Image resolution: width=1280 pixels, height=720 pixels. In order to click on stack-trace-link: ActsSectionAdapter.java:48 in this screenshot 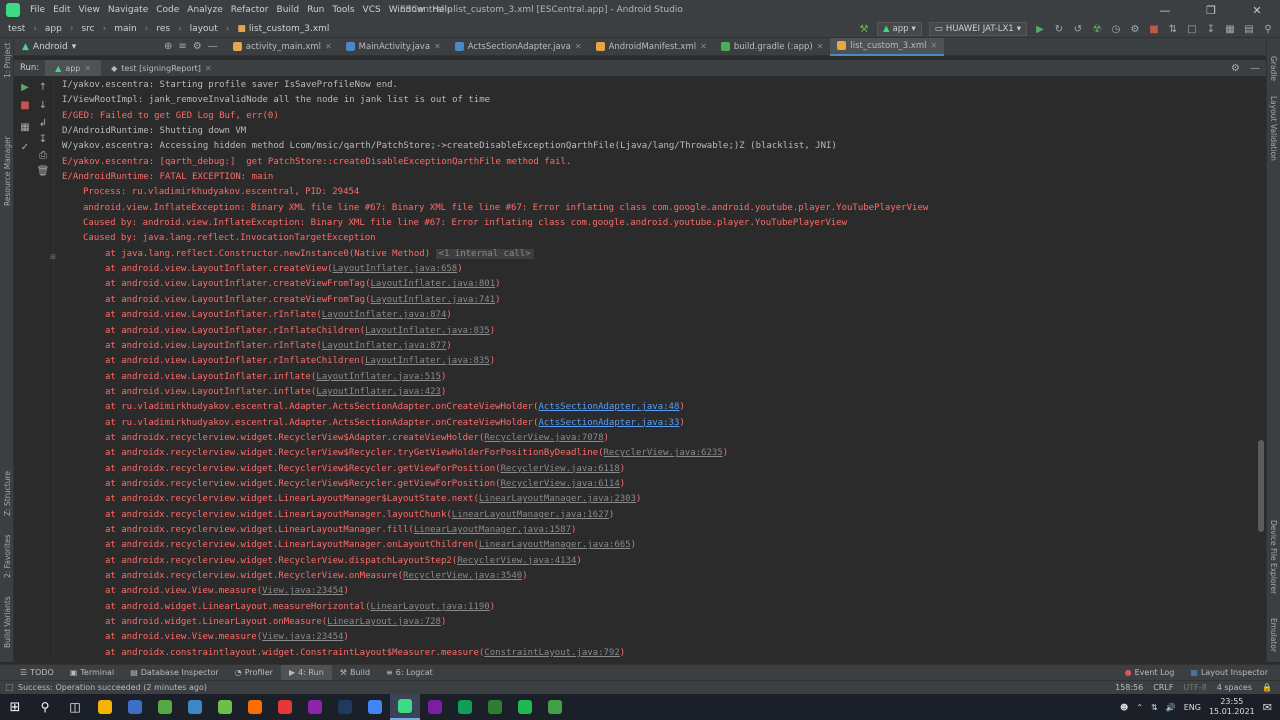, I will do `click(608, 407)`.